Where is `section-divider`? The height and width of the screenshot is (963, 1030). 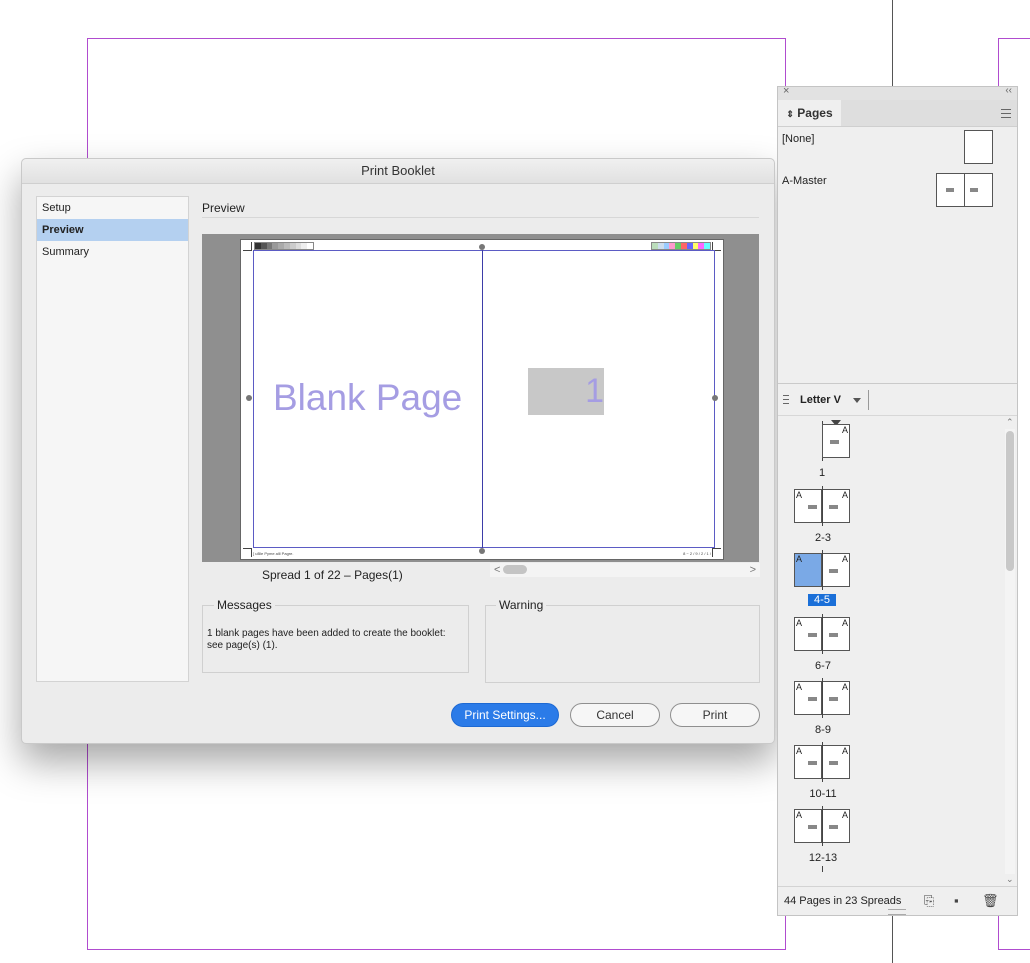 section-divider is located at coordinates (480, 217).